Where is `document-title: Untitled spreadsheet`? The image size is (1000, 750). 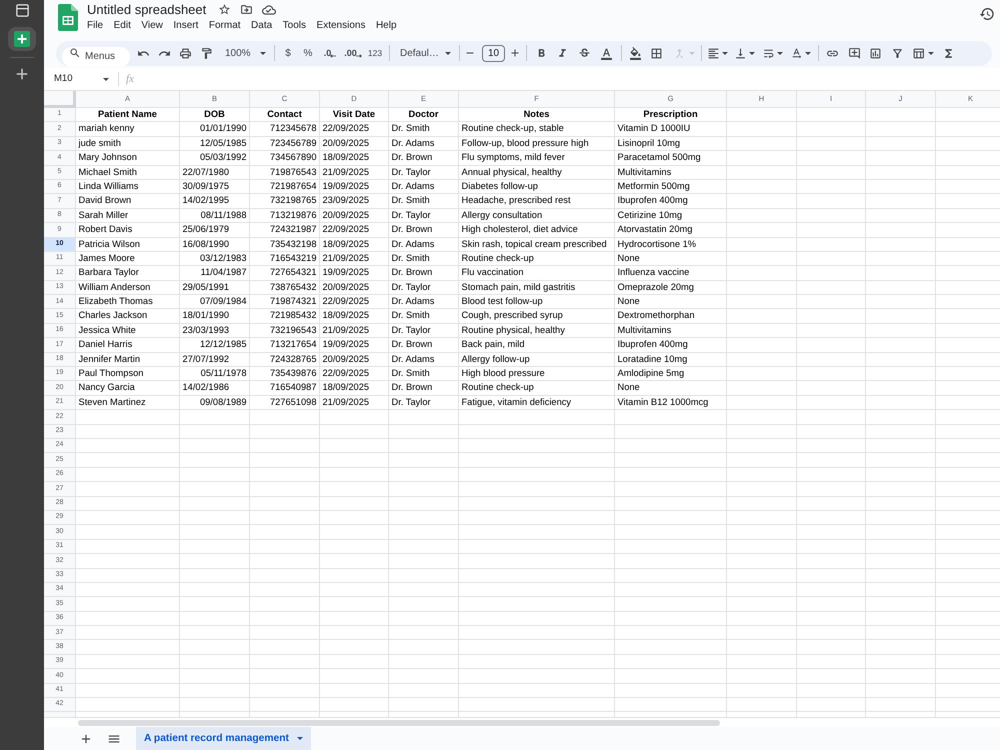
document-title: Untitled spreadsheet is located at coordinates (146, 9).